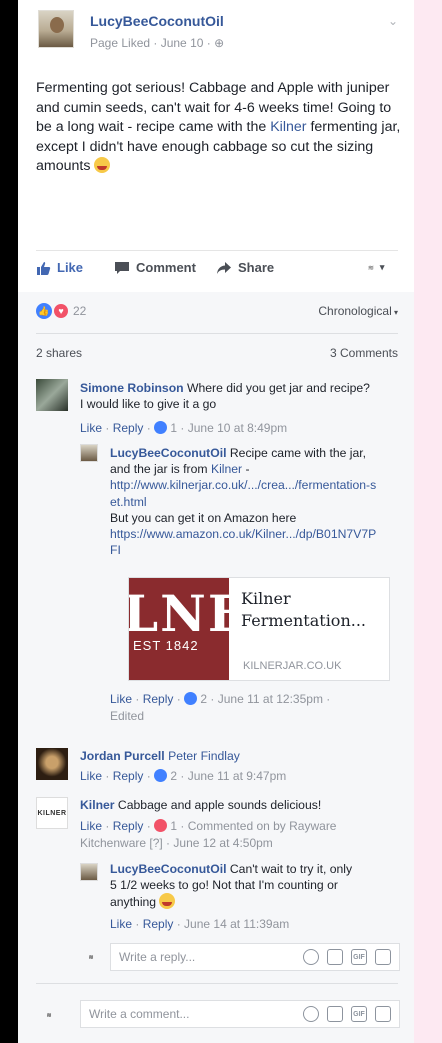 The width and height of the screenshot is (442, 1043). Describe the element at coordinates (122, 267) in the screenshot. I see `speech-bubble-icon` at that location.